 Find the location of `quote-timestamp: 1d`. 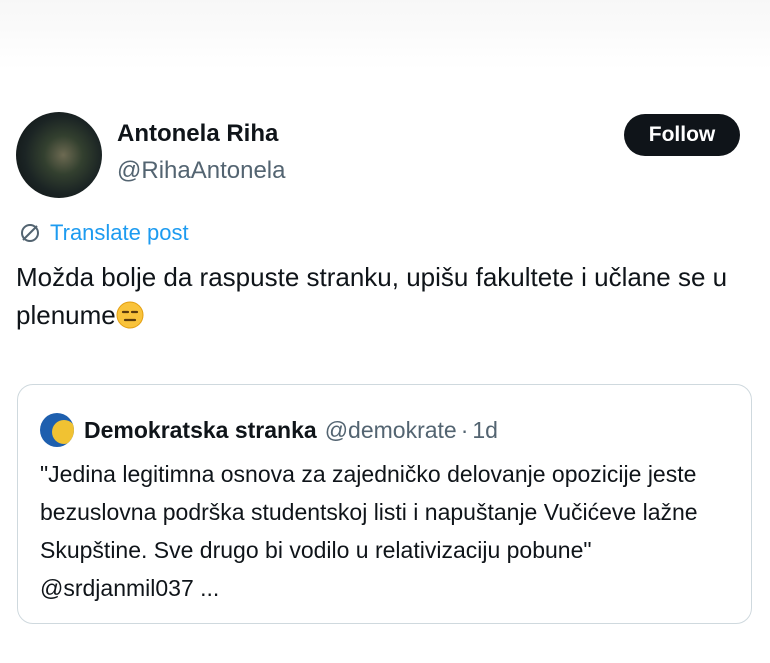

quote-timestamp: 1d is located at coordinates (485, 430).